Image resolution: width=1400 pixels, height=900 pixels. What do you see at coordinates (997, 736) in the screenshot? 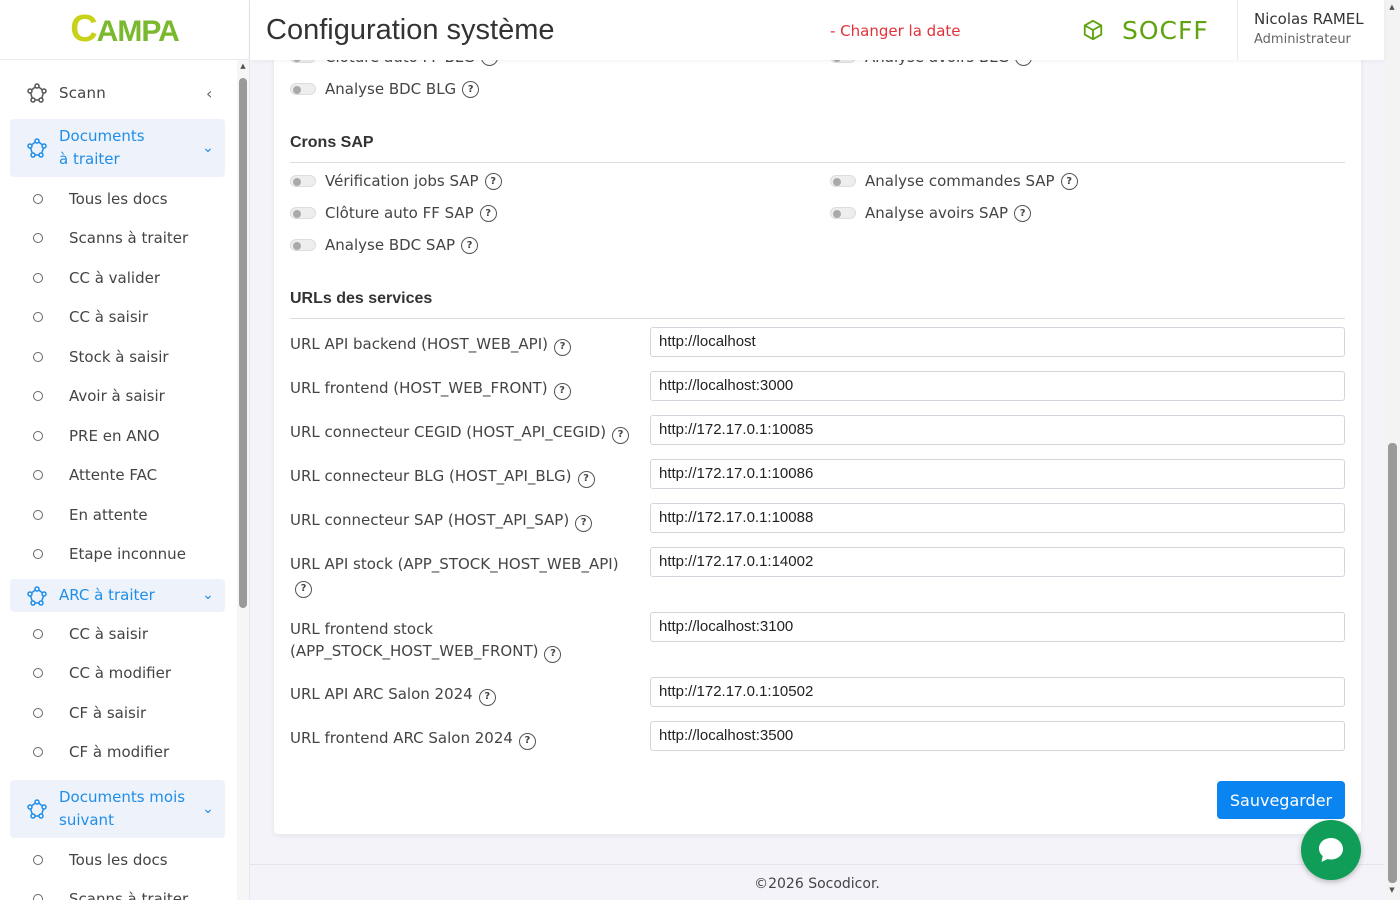
I see `url-input-arc-salon-front: http://localhost:3500` at bounding box center [997, 736].